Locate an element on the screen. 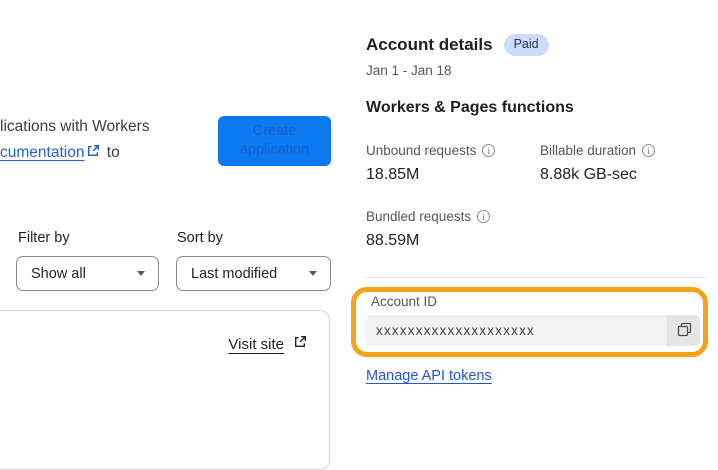 The height and width of the screenshot is (470, 718). visit-site-row: Visit site is located at coordinates (164, 332).